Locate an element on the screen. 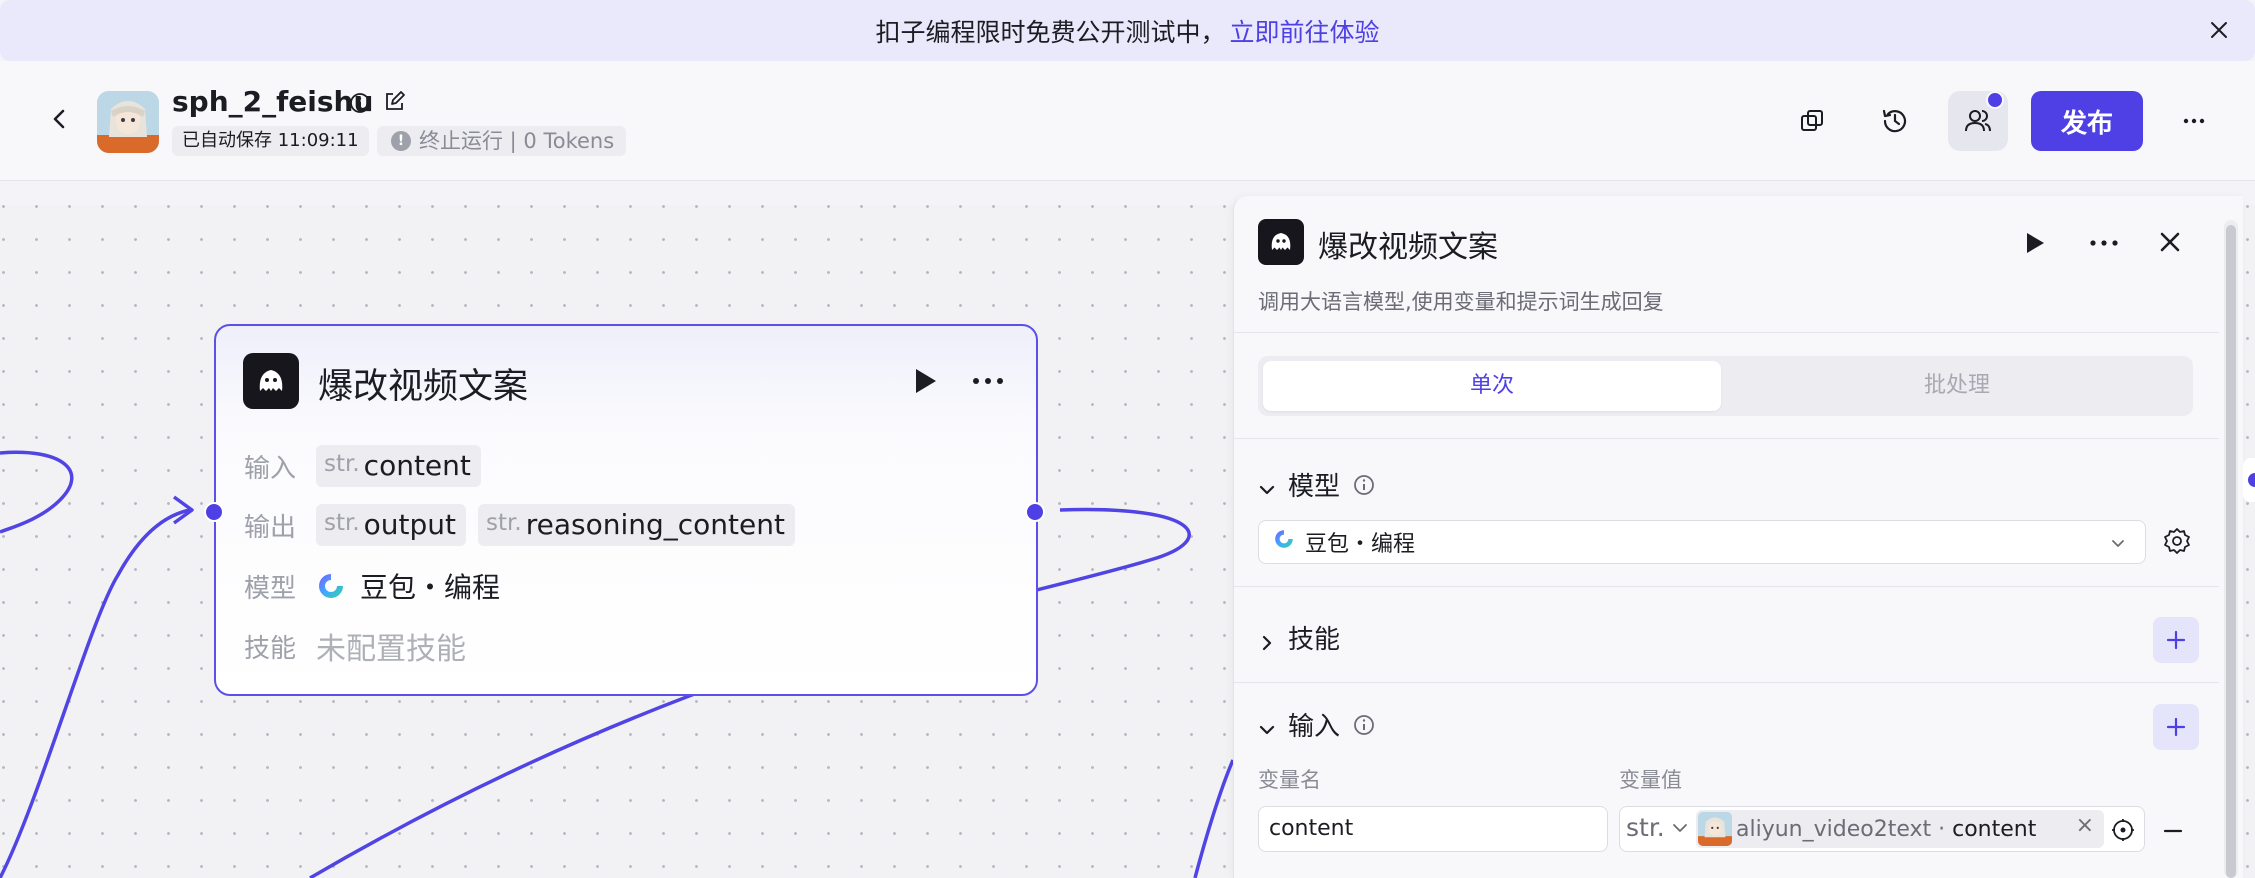 The width and height of the screenshot is (2255, 878). skill-section-header: 技能 is located at coordinates (1299, 637).